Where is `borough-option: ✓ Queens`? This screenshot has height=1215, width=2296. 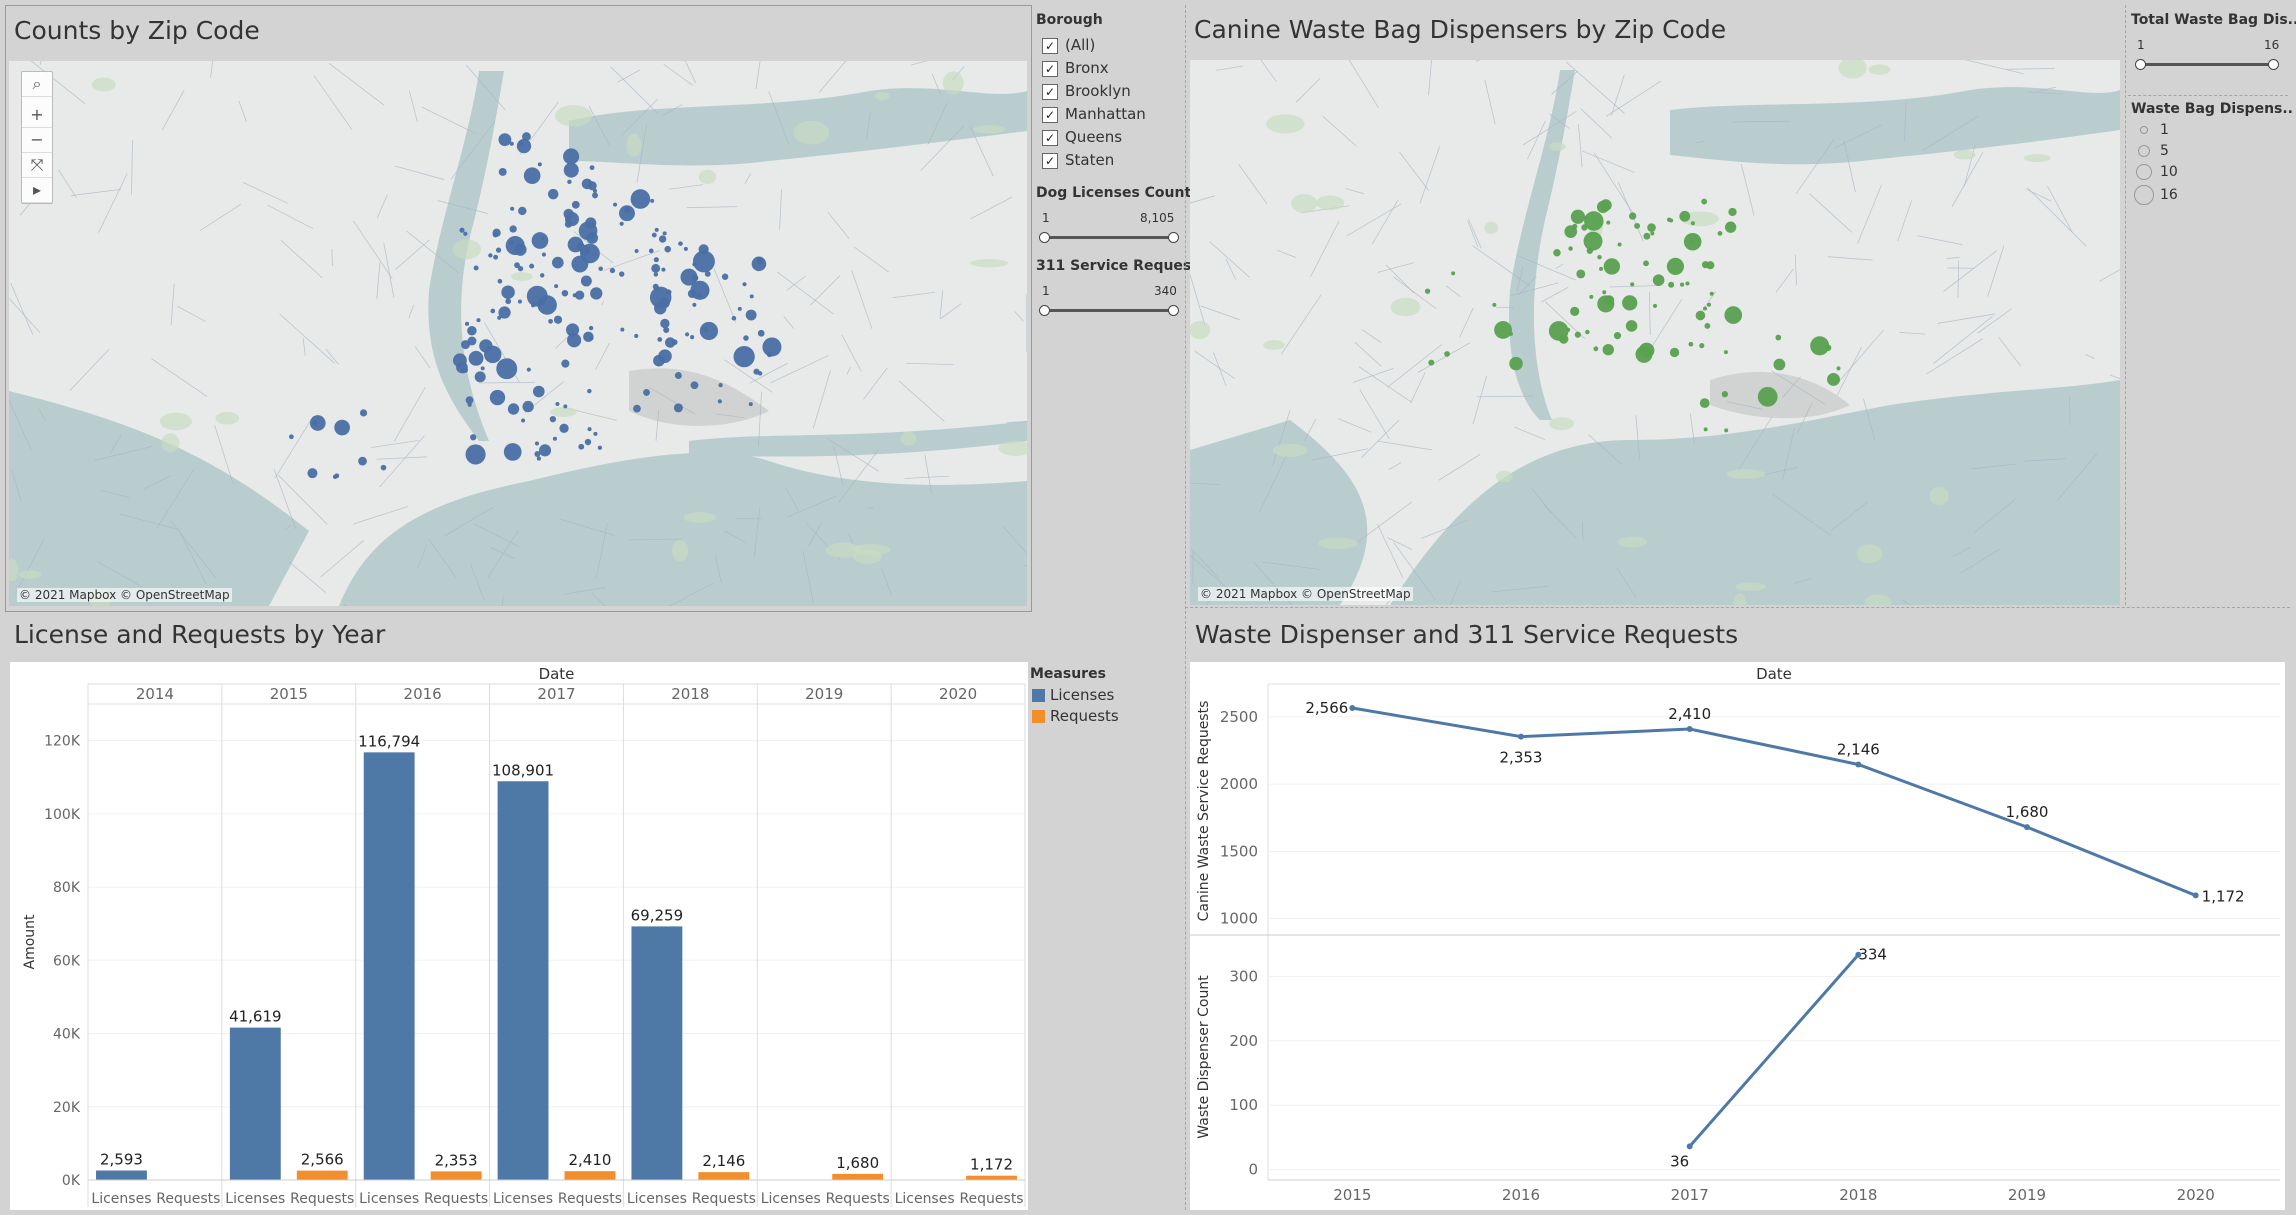
borough-option: ✓ Queens is located at coordinates (1082, 137).